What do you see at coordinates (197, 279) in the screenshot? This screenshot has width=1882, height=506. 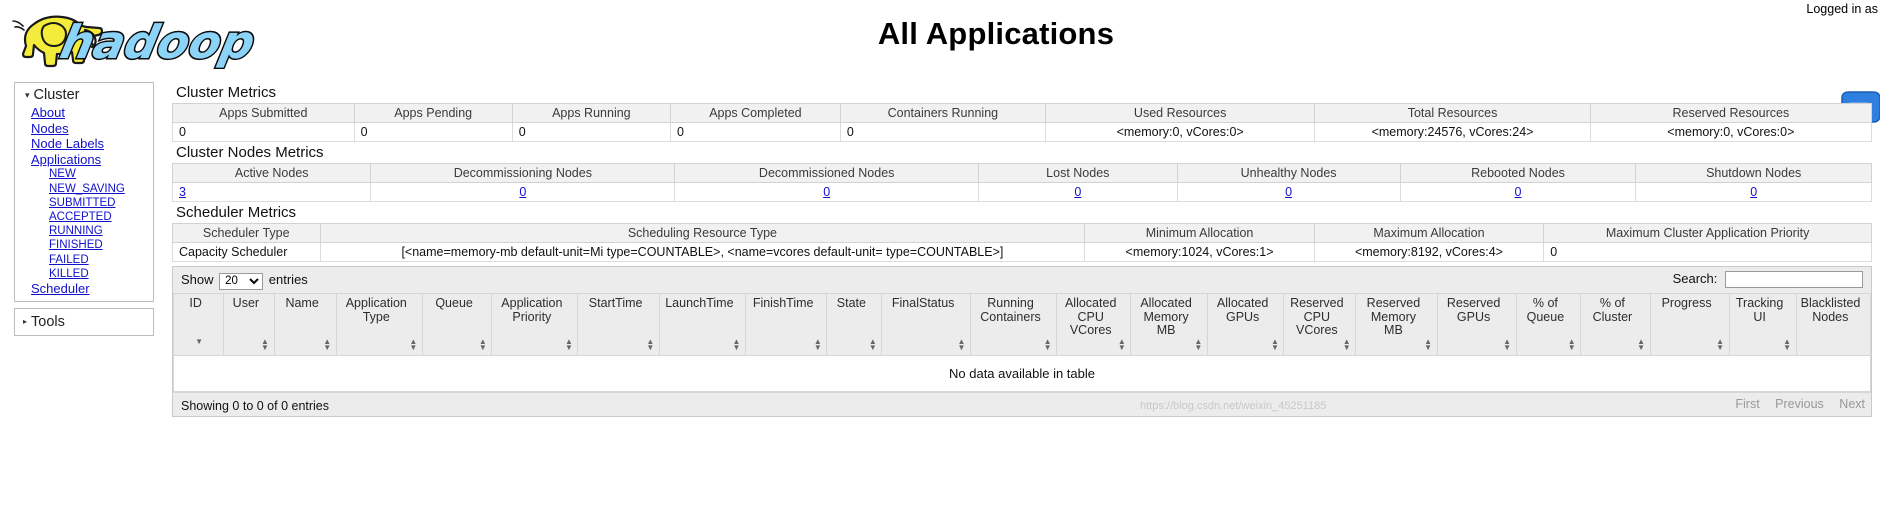 I see `show-label: Show` at bounding box center [197, 279].